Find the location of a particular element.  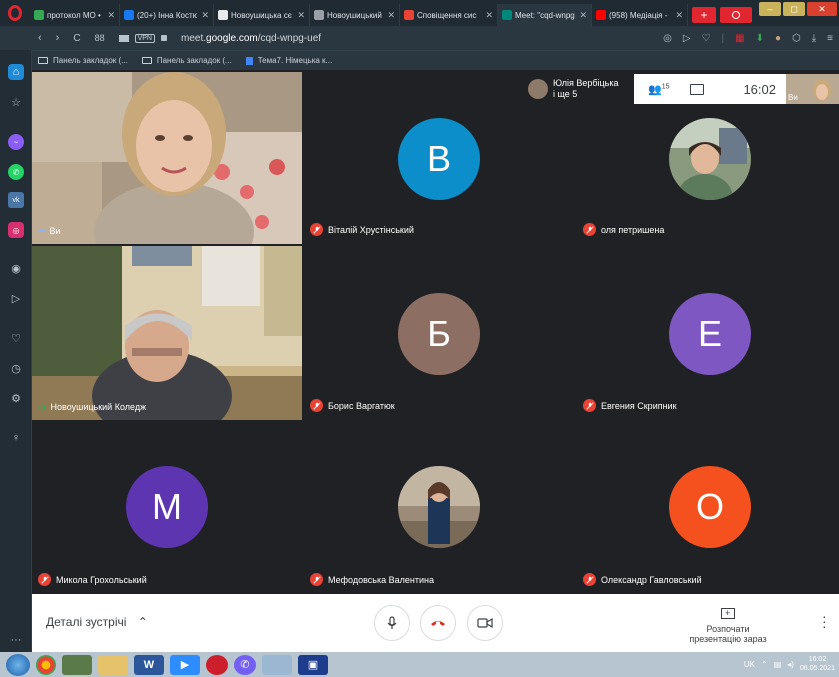

menu-icon: ≡ is located at coordinates (830, 38).